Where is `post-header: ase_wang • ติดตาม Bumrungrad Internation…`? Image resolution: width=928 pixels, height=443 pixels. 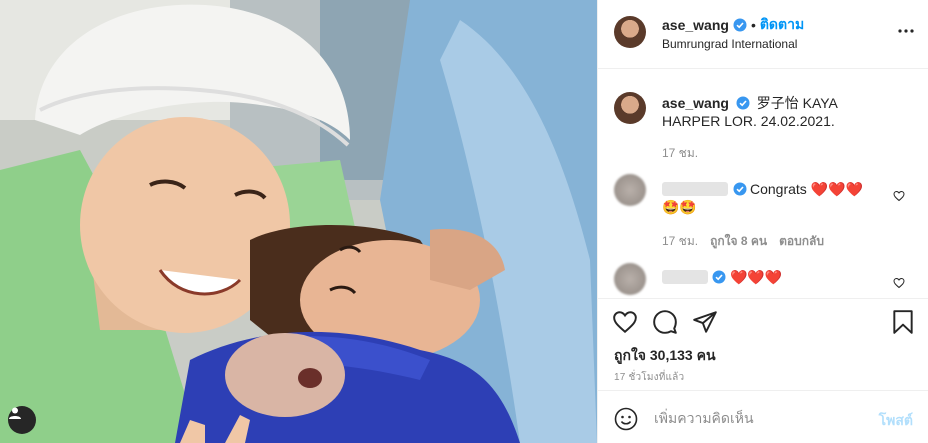
post-header: ase_wang • ติดตาม Bumrungrad Internation… is located at coordinates (763, 34).